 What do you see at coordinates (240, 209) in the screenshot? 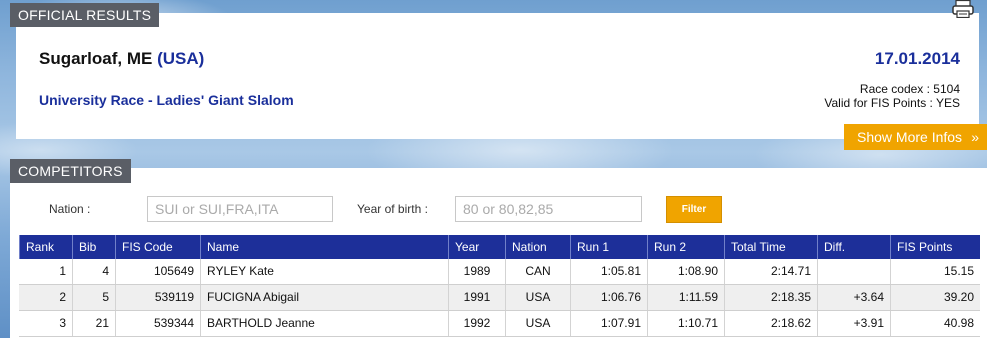
I see `nation-input` at bounding box center [240, 209].